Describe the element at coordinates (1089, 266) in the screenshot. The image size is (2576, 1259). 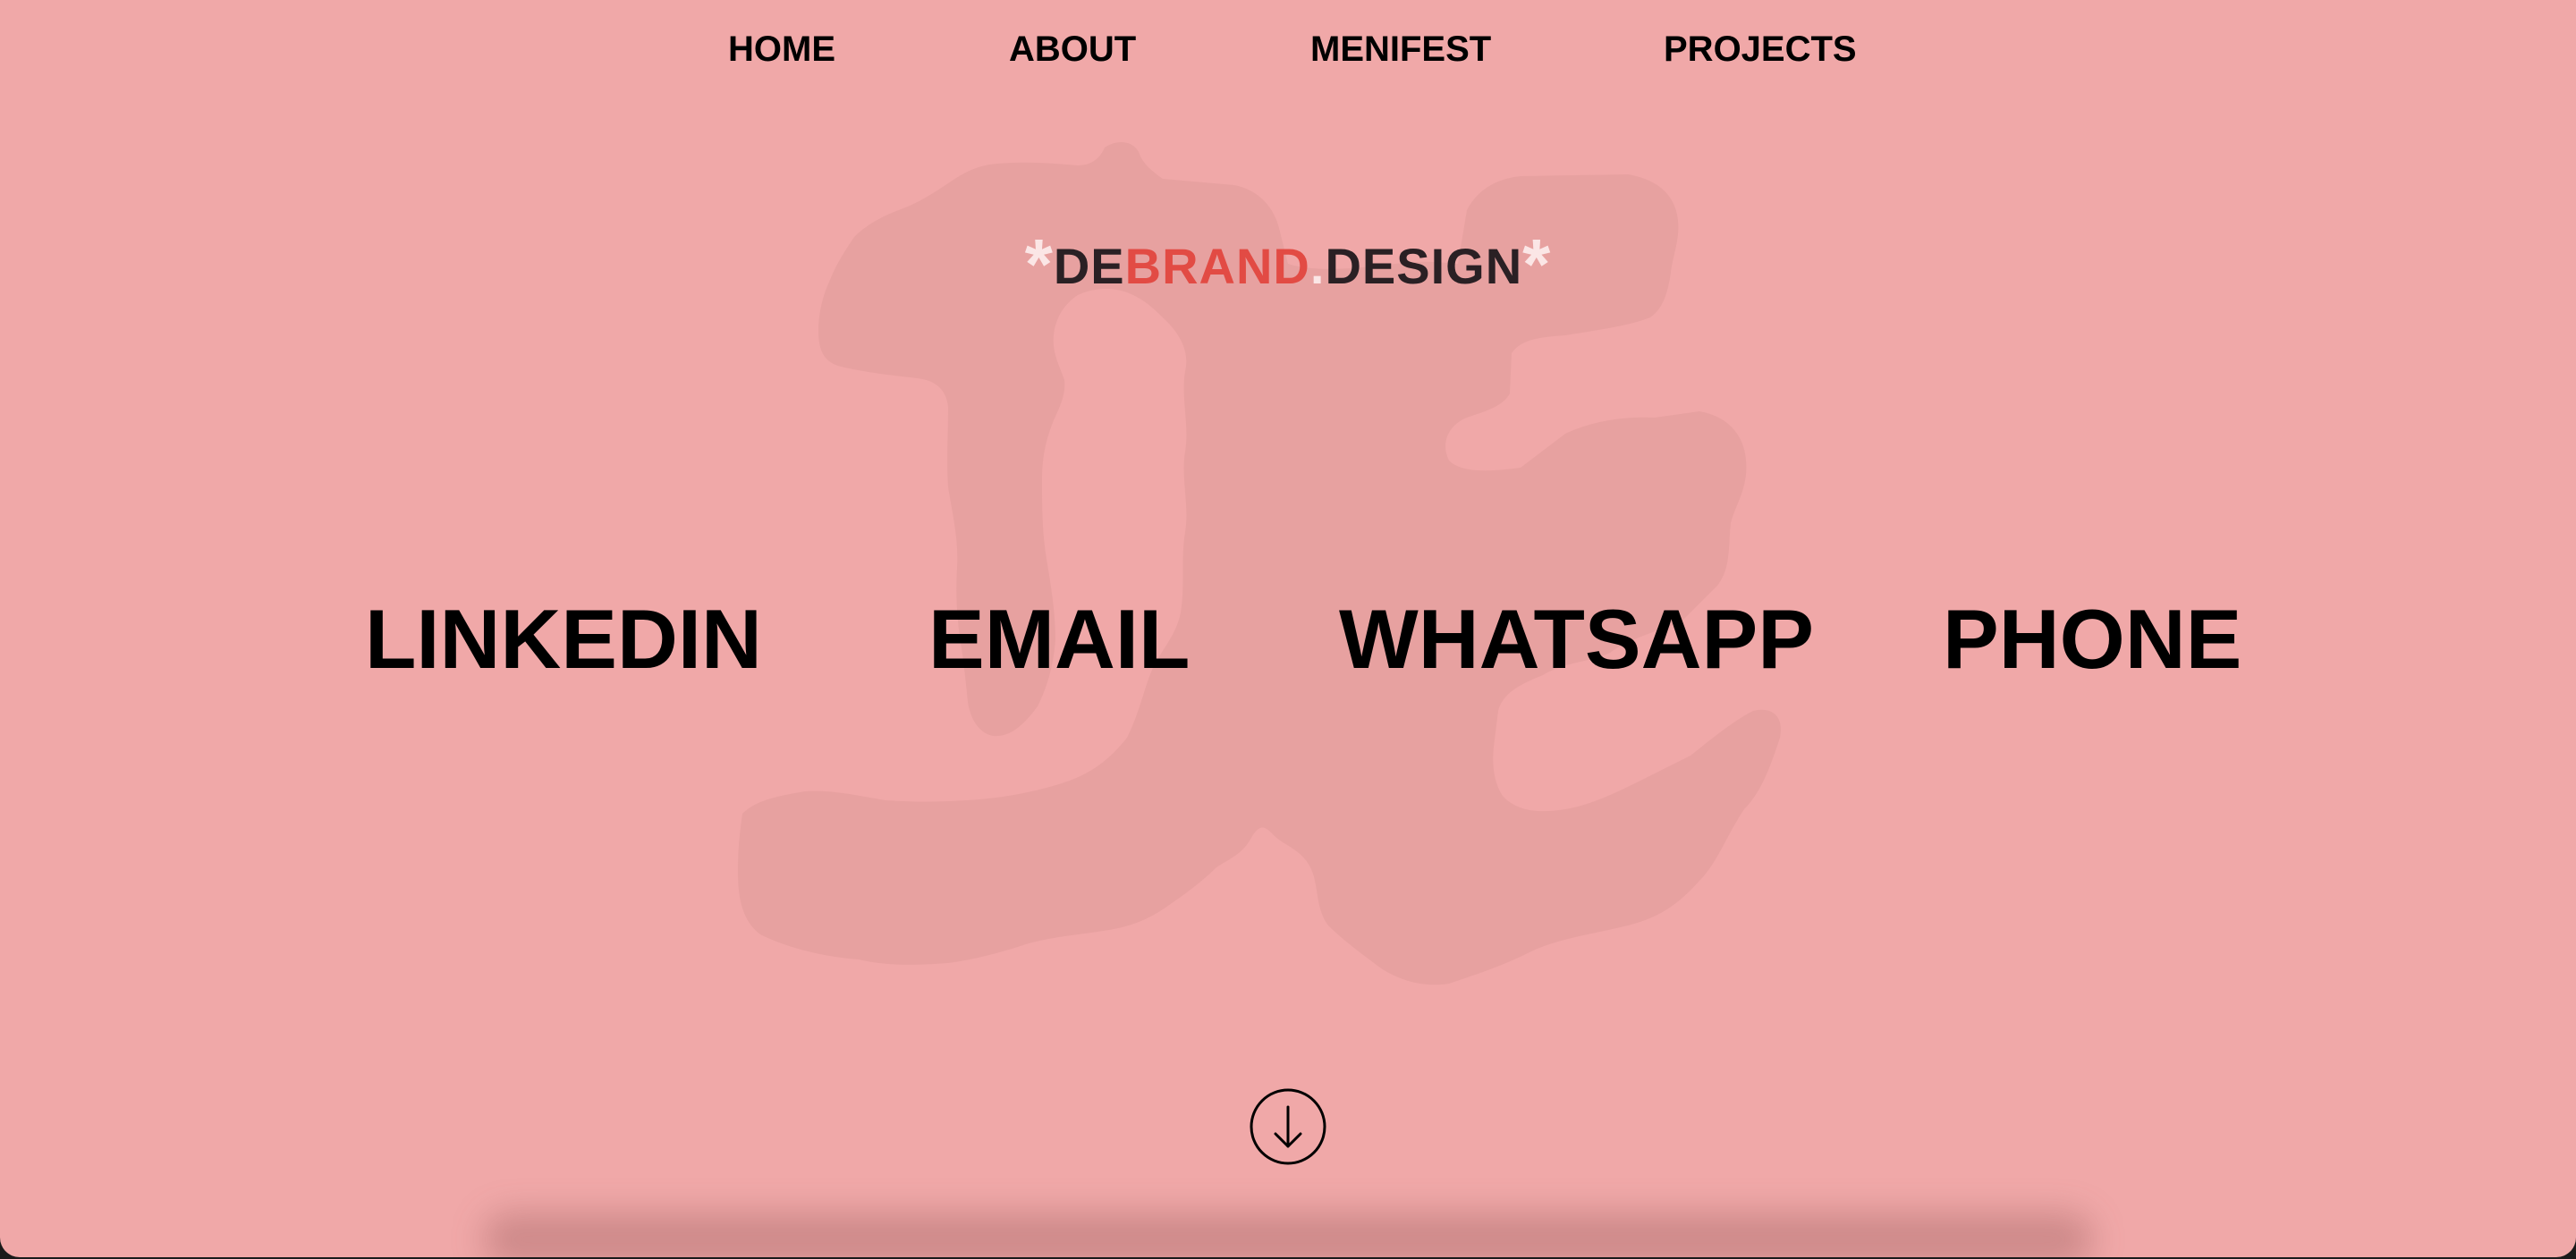
I see `brand-de-text: DE` at that location.